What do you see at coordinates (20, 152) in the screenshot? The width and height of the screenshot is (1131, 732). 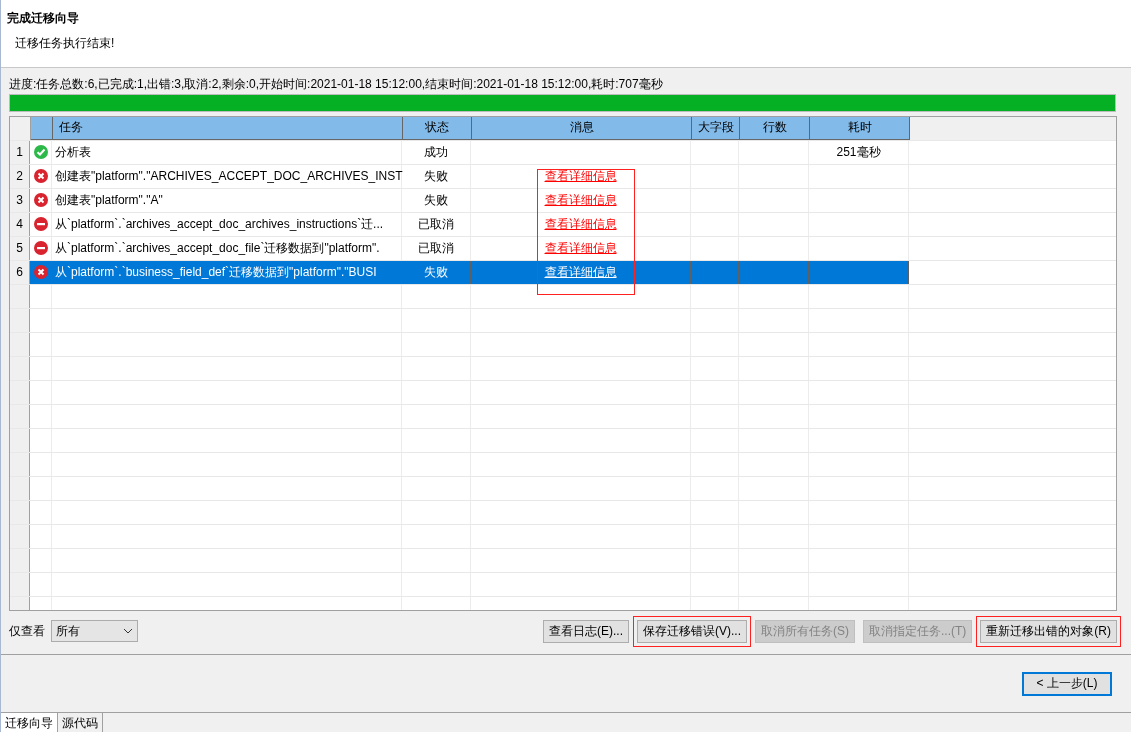 I see `row-number: 1` at bounding box center [20, 152].